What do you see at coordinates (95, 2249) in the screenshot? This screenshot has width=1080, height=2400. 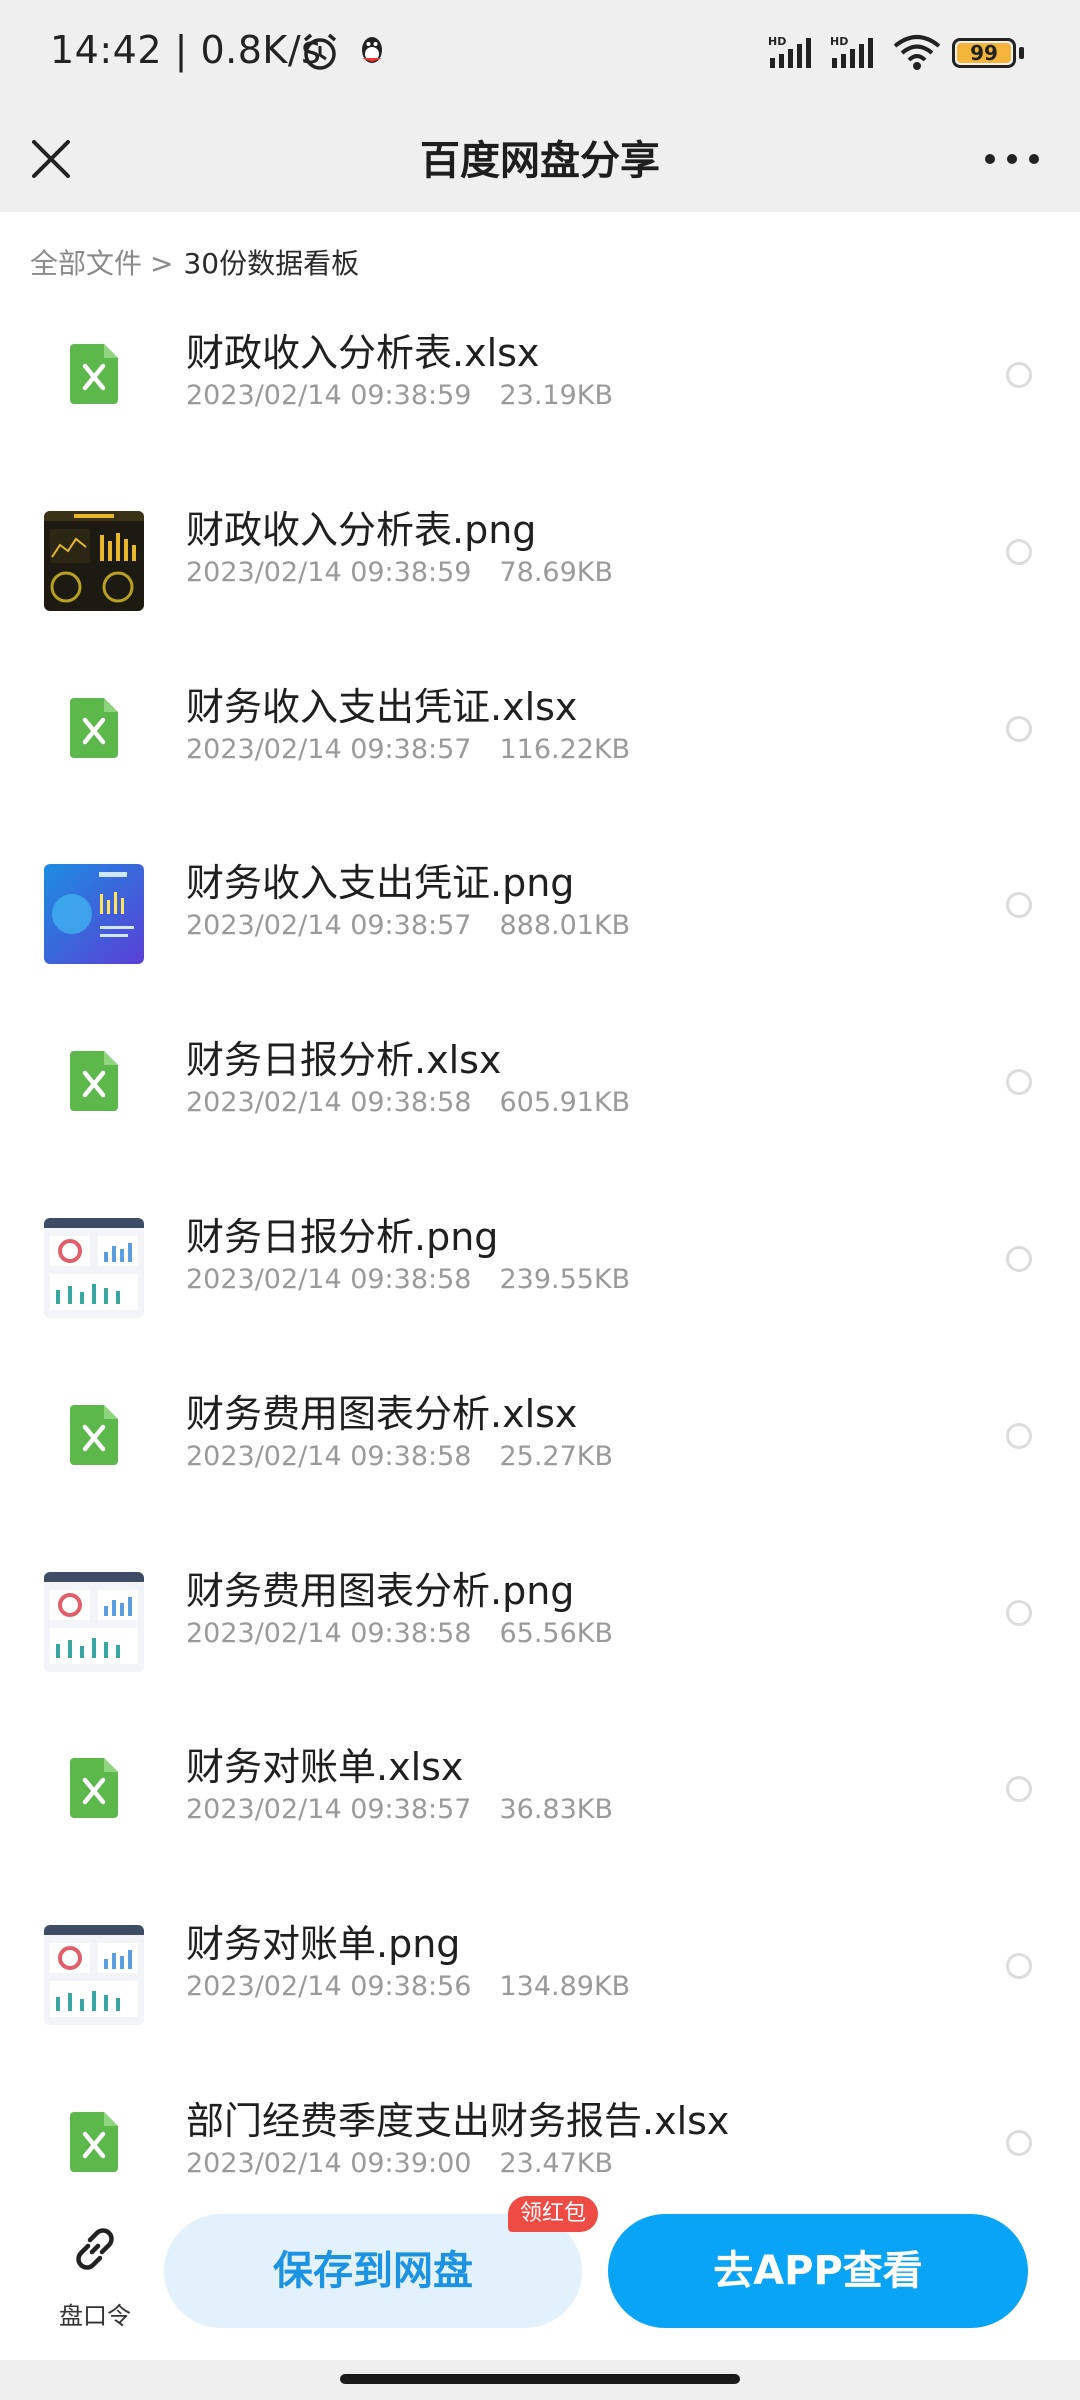 I see `link-icon` at bounding box center [95, 2249].